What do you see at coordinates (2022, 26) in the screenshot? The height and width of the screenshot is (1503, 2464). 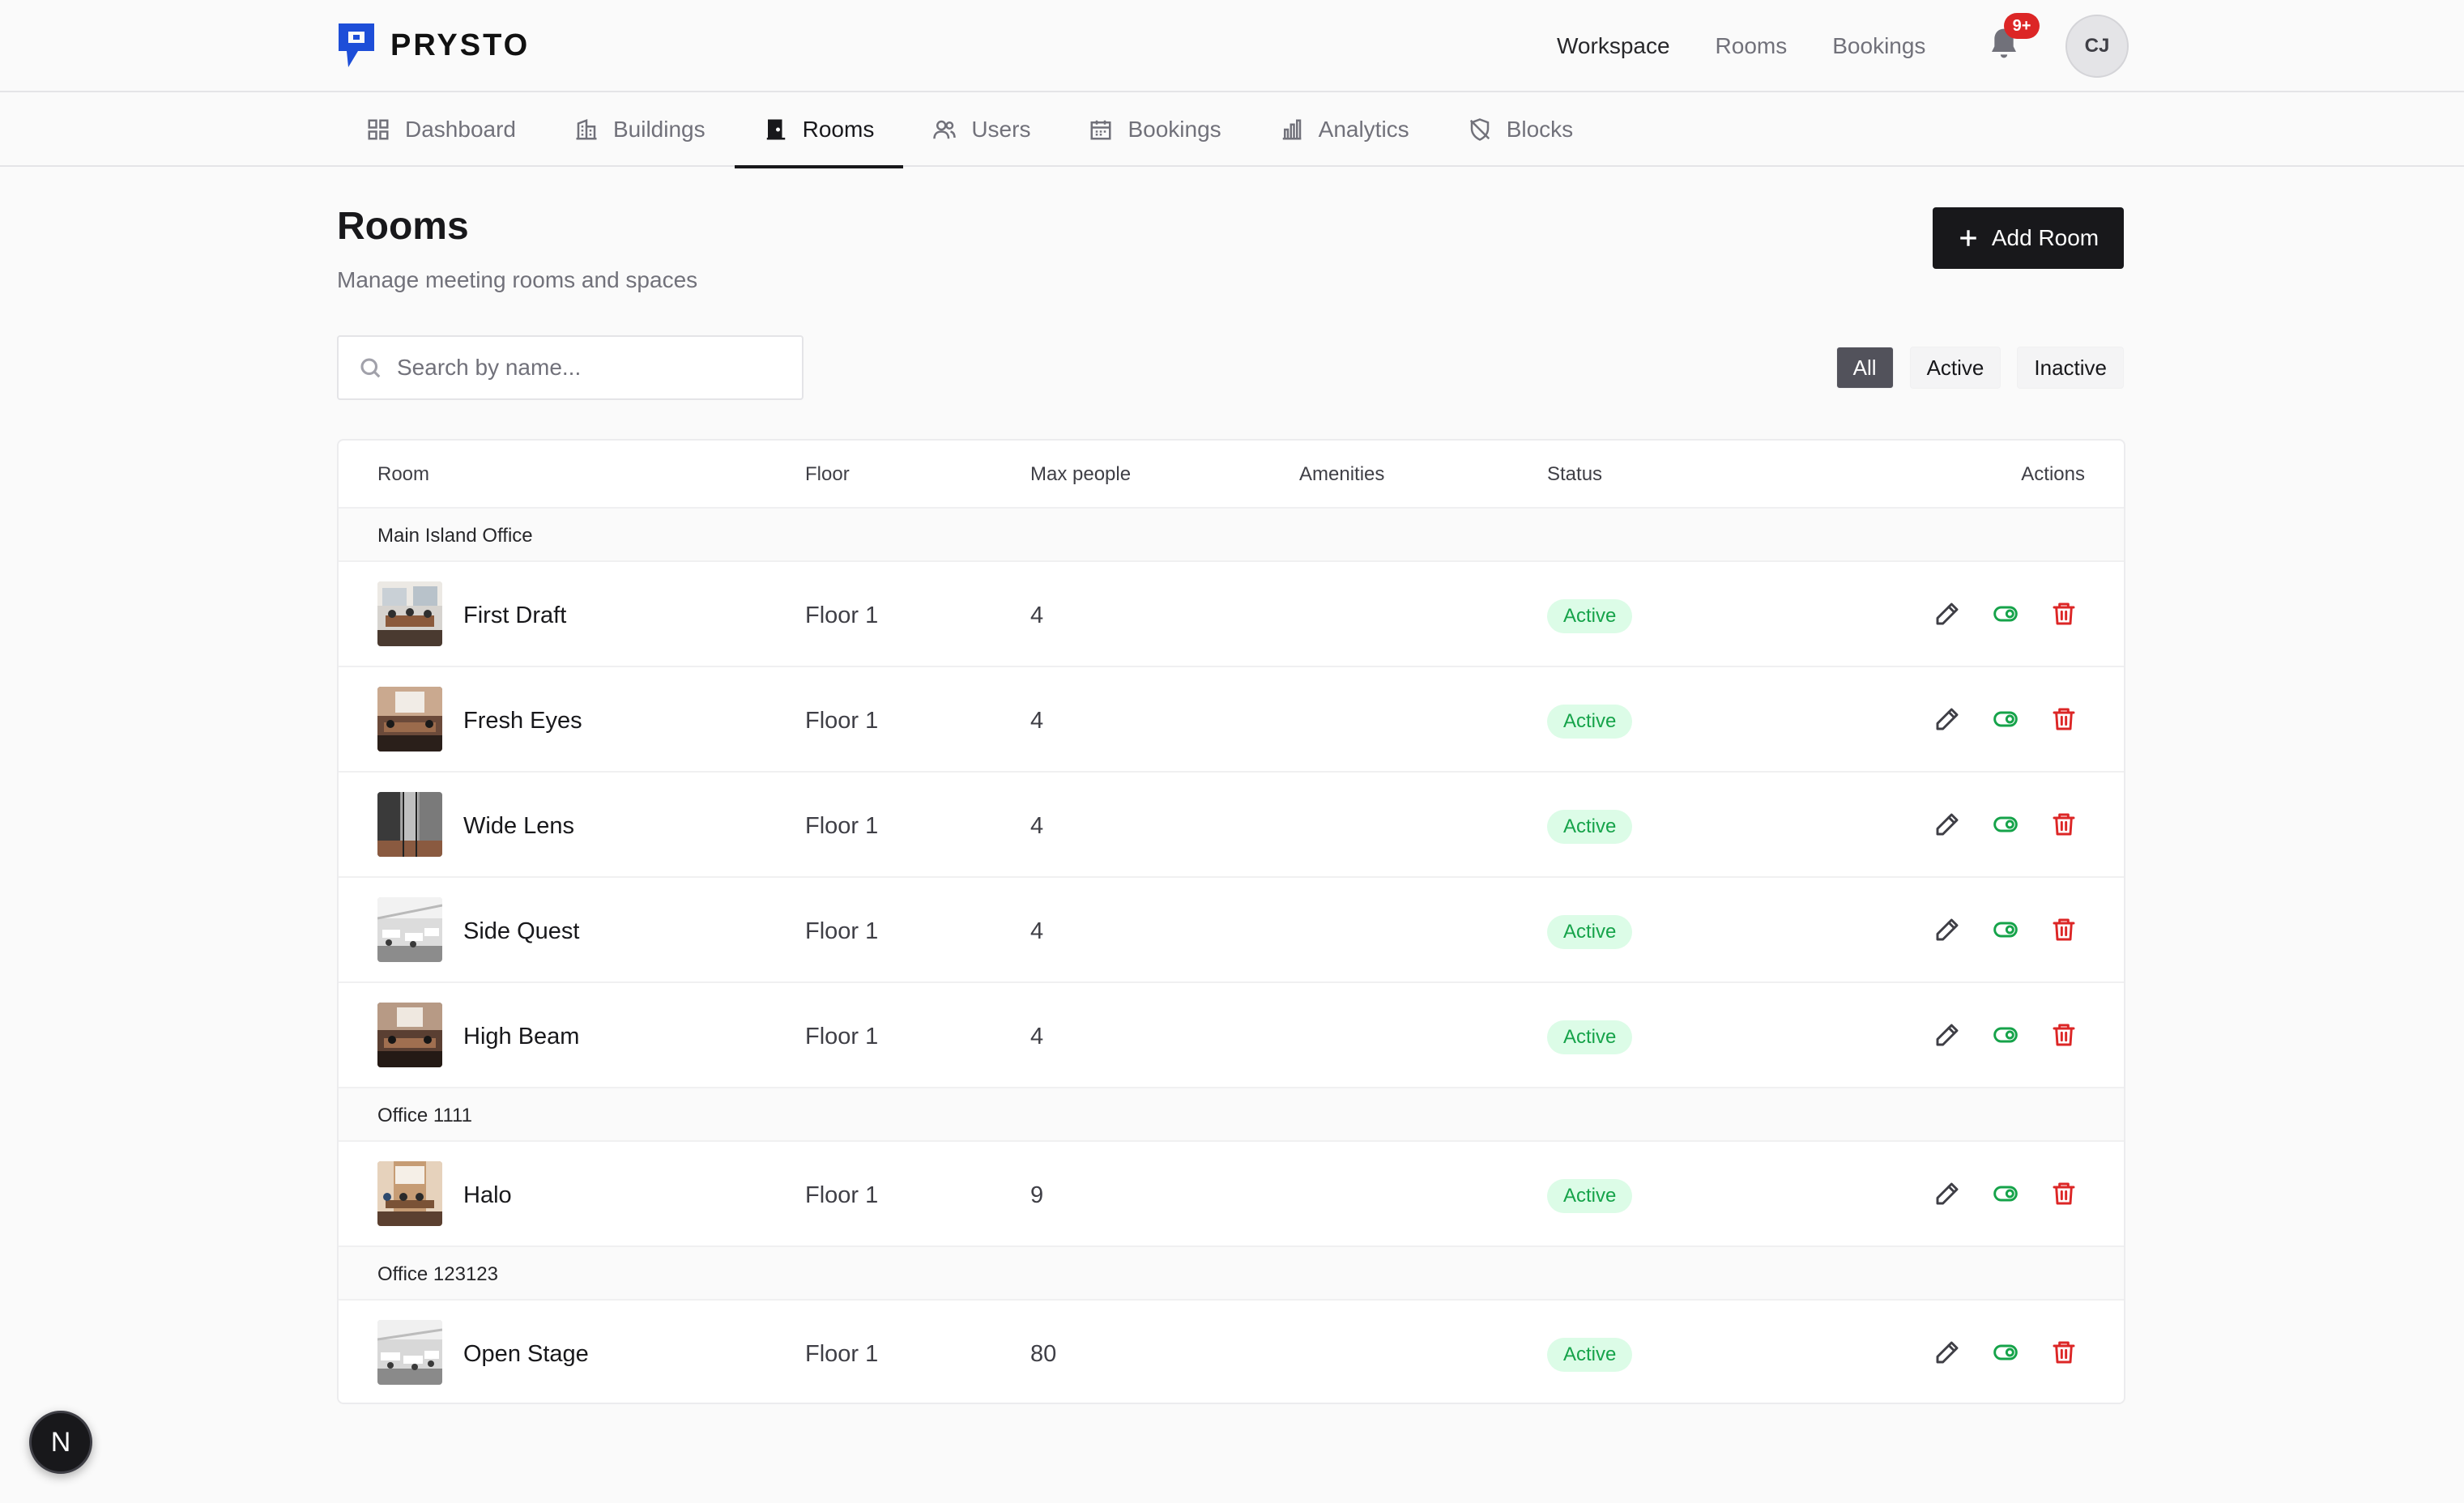 I see `notification-count-badge: 9+` at bounding box center [2022, 26].